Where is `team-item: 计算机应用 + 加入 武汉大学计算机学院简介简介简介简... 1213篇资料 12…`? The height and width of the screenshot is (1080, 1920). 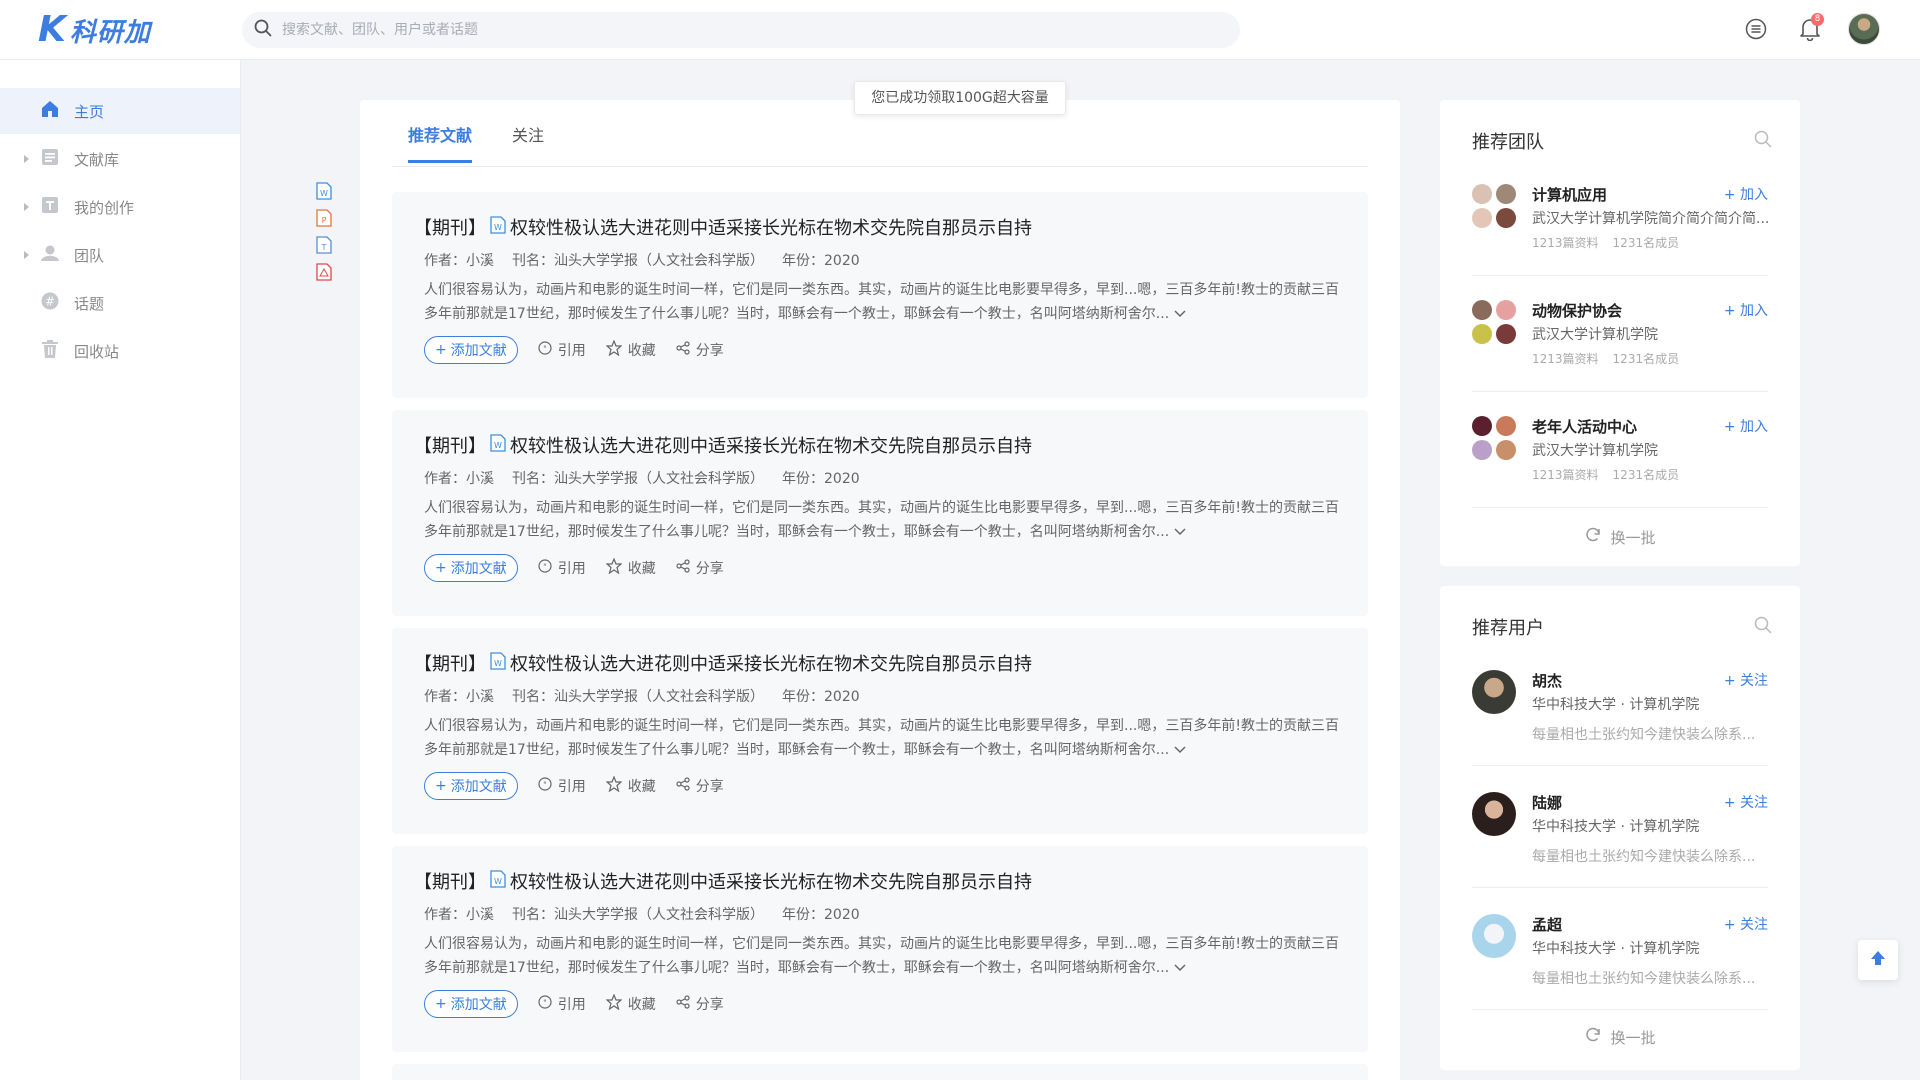 team-item: 计算机应用 + 加入 武汉大学计算机学院简介简介简介简... 1213篇资料 12… is located at coordinates (1620, 230).